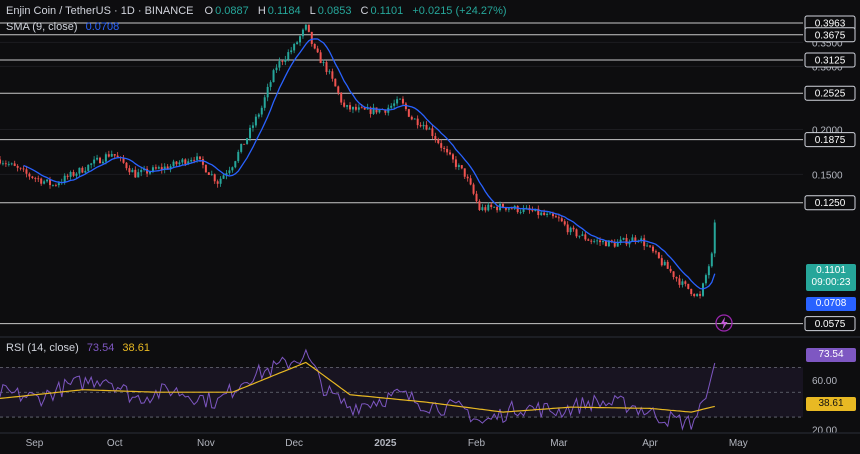  What do you see at coordinates (831, 355) in the screenshot?
I see `rsi-badge: 73.54` at bounding box center [831, 355].